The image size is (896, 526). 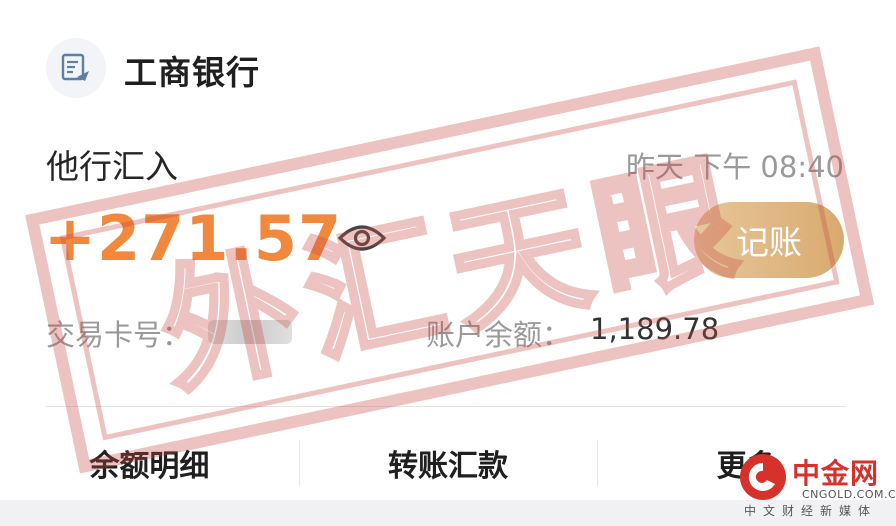 What do you see at coordinates (811, 511) in the screenshot?
I see `logo-slogan: 中文财经新媒体` at bounding box center [811, 511].